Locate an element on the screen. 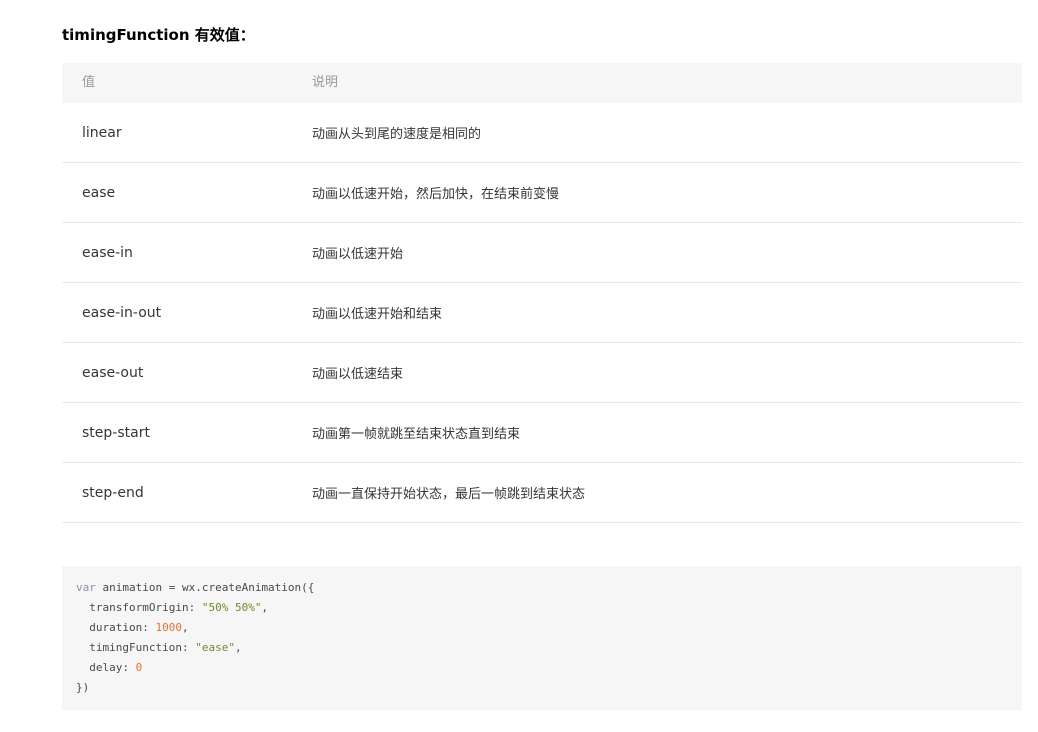  header-value: 值 is located at coordinates (89, 82).